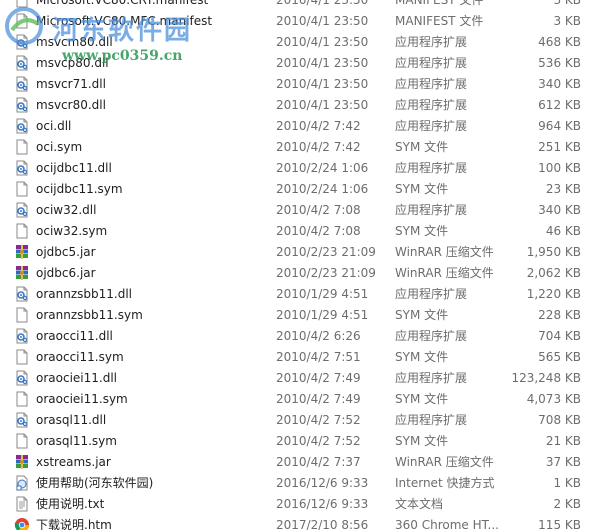 The height and width of the screenshot is (530, 603). I want to click on file-modified-date: 2010/1/29 4:51, so click(322, 294).